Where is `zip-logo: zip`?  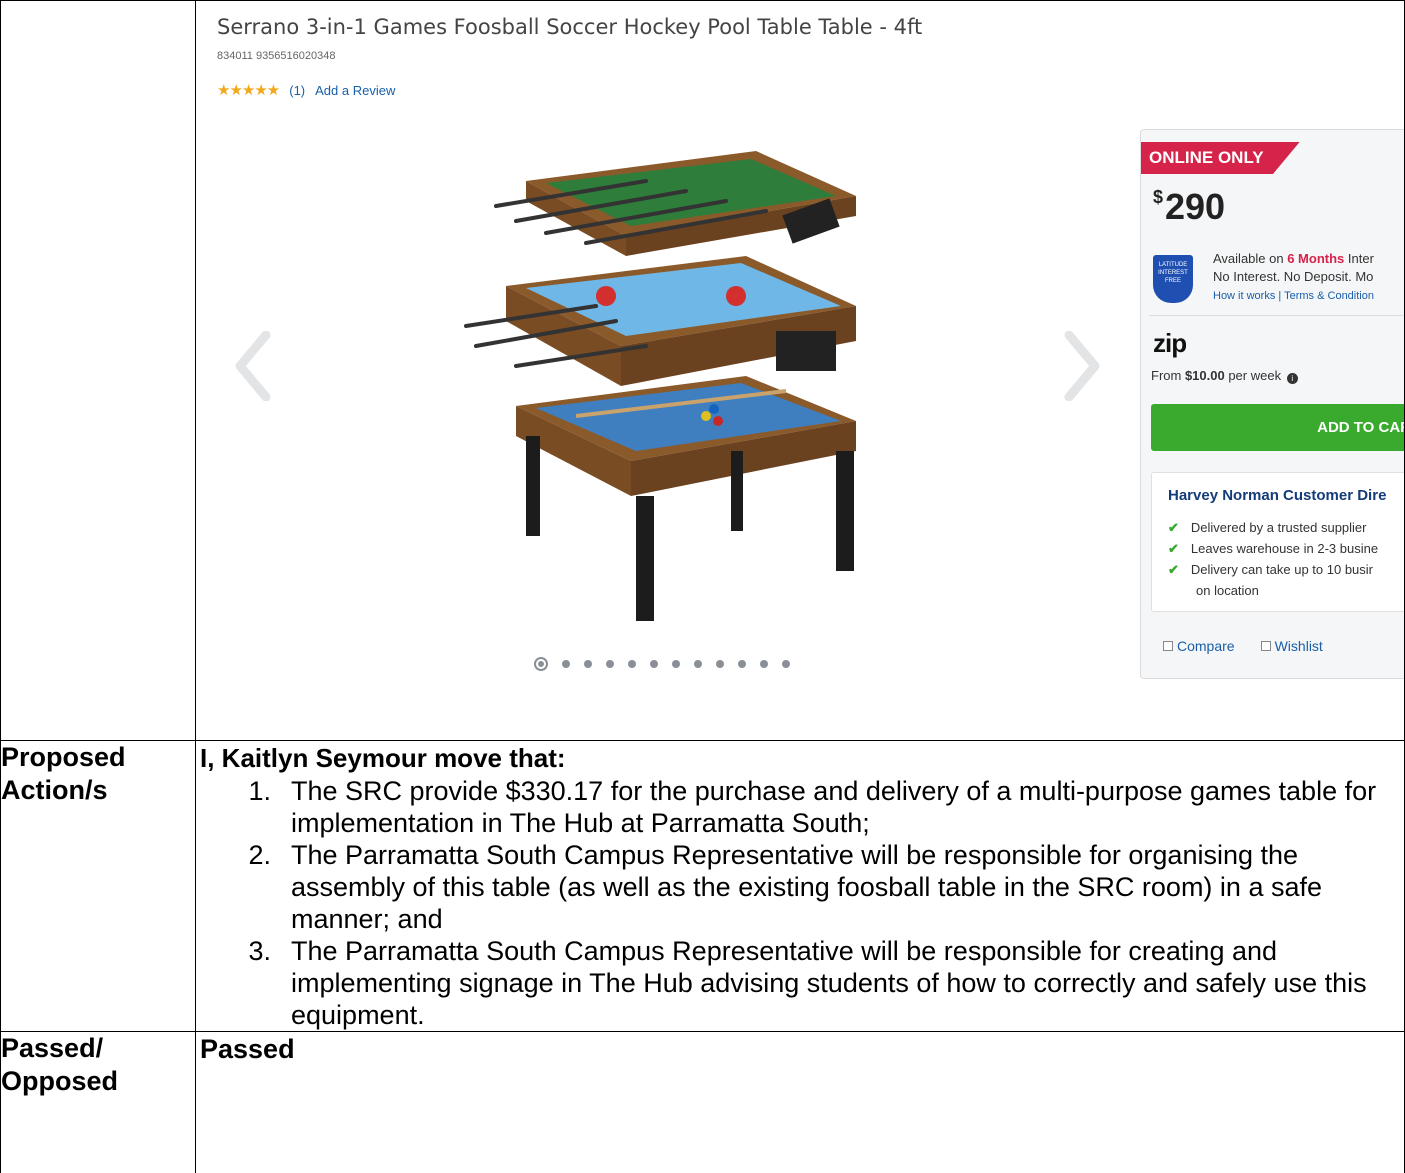 zip-logo: zip is located at coordinates (1170, 343).